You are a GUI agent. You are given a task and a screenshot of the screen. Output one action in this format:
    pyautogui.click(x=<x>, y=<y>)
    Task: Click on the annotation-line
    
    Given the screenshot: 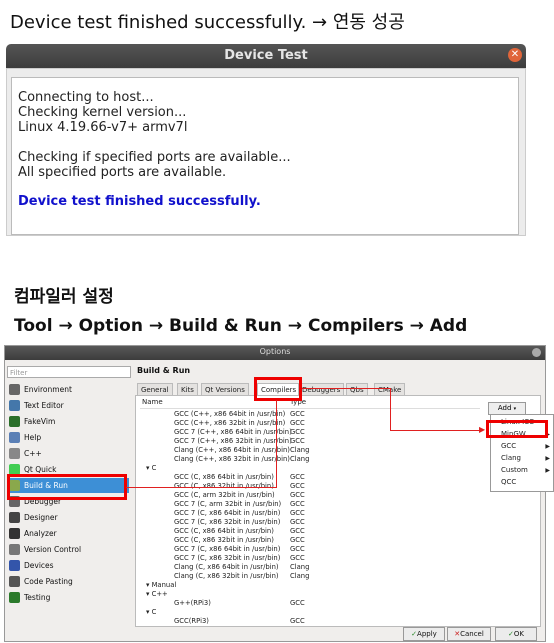 What is the action you would take?
    pyautogui.click(x=436, y=430)
    